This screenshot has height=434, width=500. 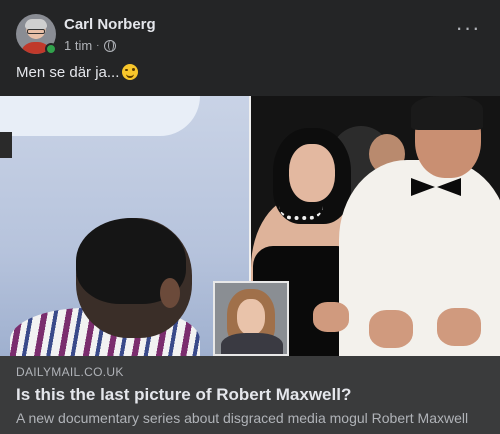 I want to click on inset-body, so click(x=252, y=343).